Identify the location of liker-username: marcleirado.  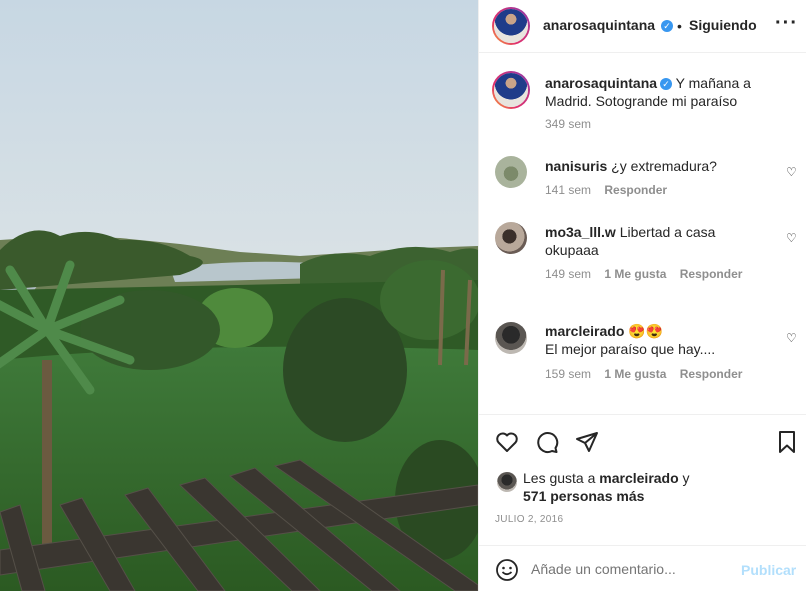
(638, 478).